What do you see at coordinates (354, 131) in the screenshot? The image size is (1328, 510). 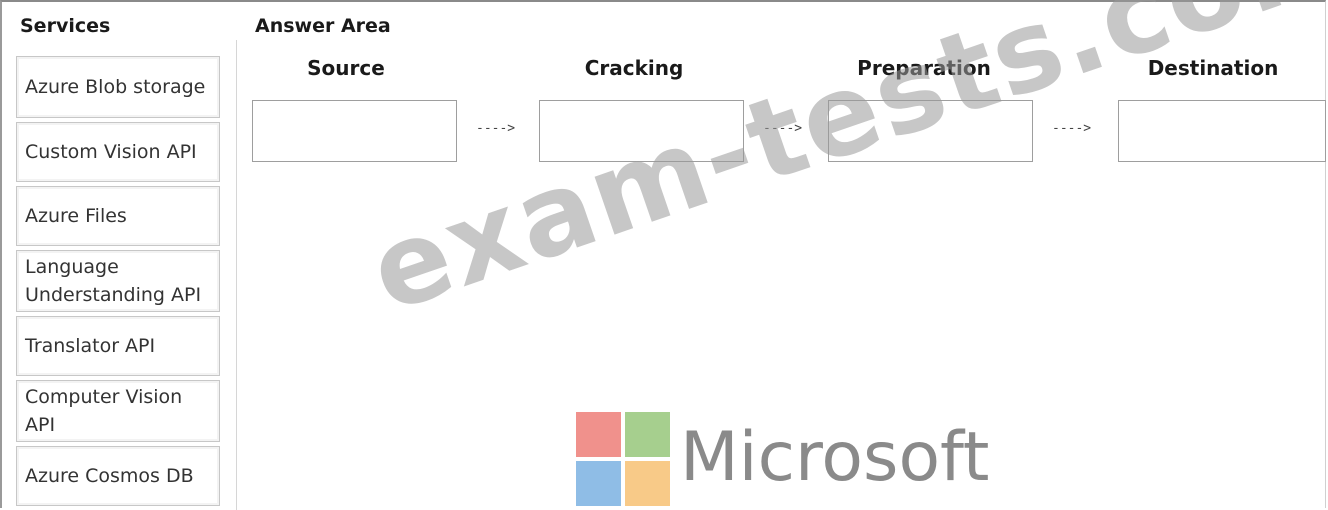 I see `drop-target-source` at bounding box center [354, 131].